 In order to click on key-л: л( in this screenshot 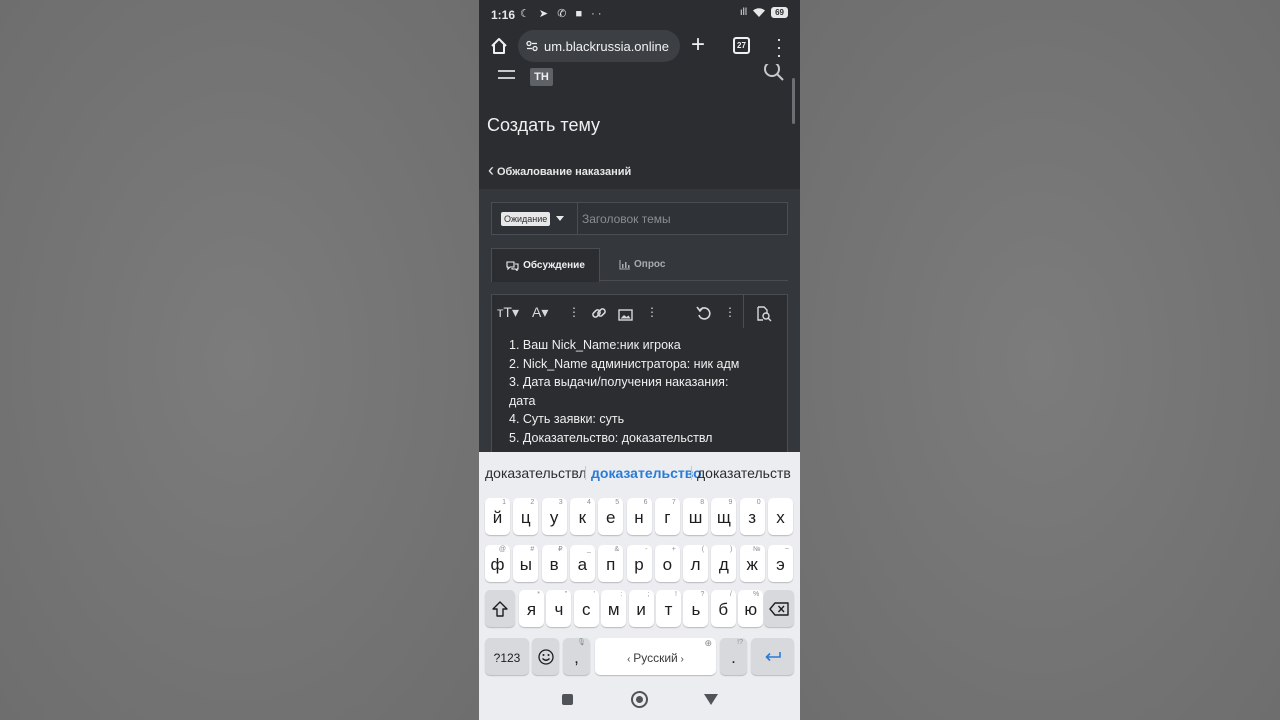, I will do `click(696, 563)`.